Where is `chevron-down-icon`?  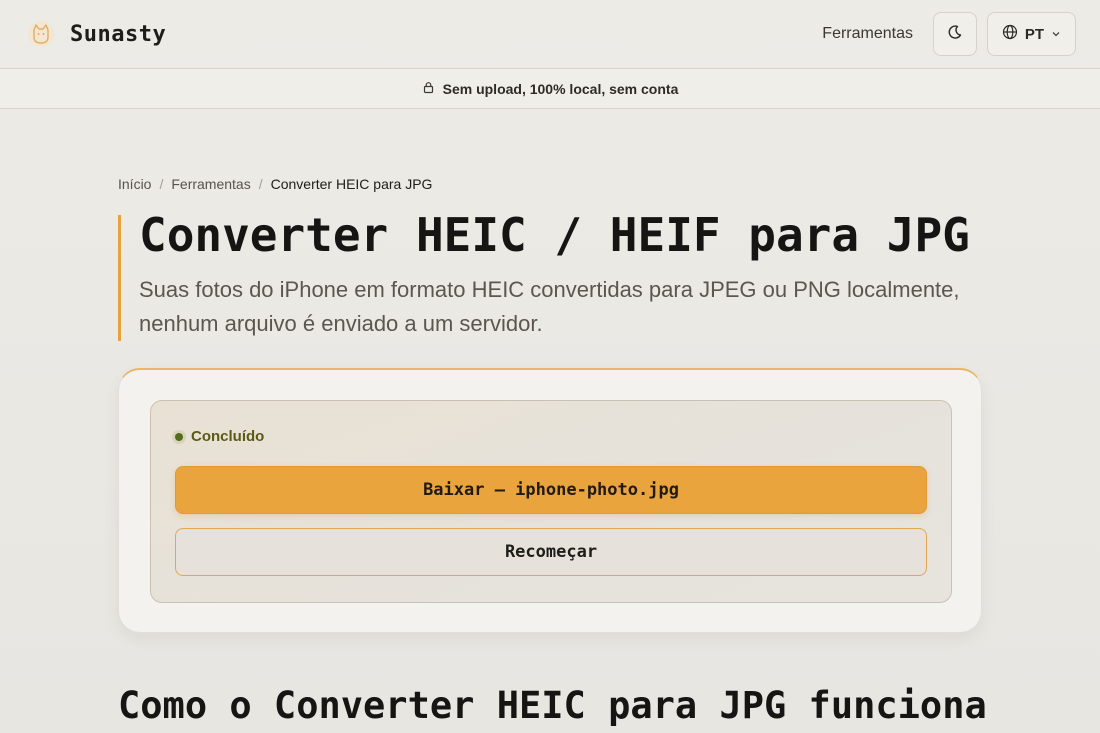 chevron-down-icon is located at coordinates (1056, 34).